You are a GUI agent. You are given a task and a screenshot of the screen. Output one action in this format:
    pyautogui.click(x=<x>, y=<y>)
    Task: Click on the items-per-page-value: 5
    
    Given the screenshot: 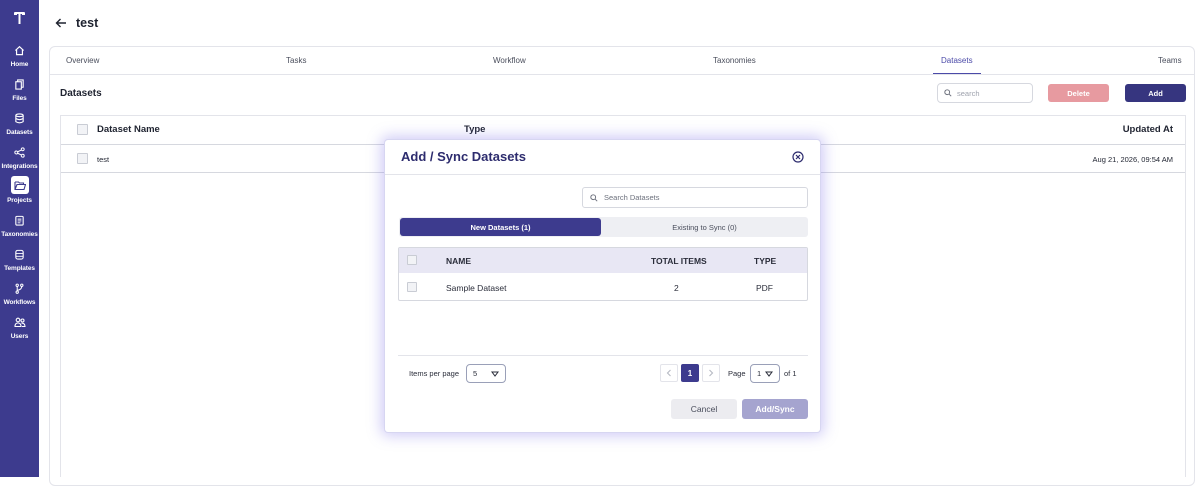 What is the action you would take?
    pyautogui.click(x=475, y=373)
    